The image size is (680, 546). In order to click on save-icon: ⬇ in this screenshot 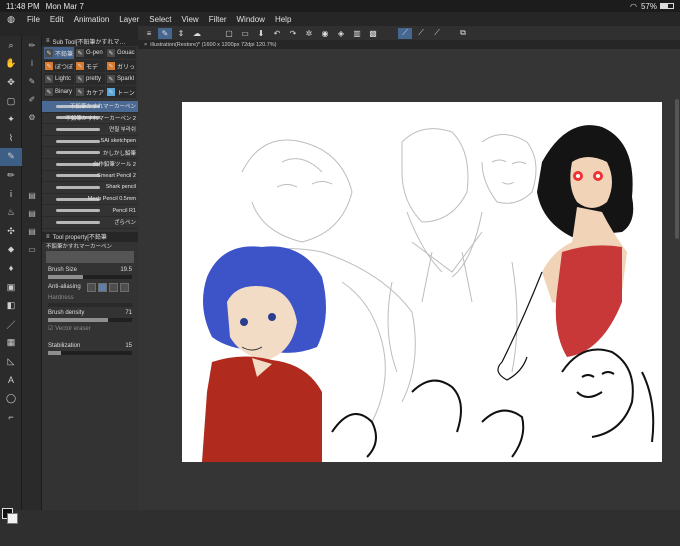, I will do `click(261, 33)`.